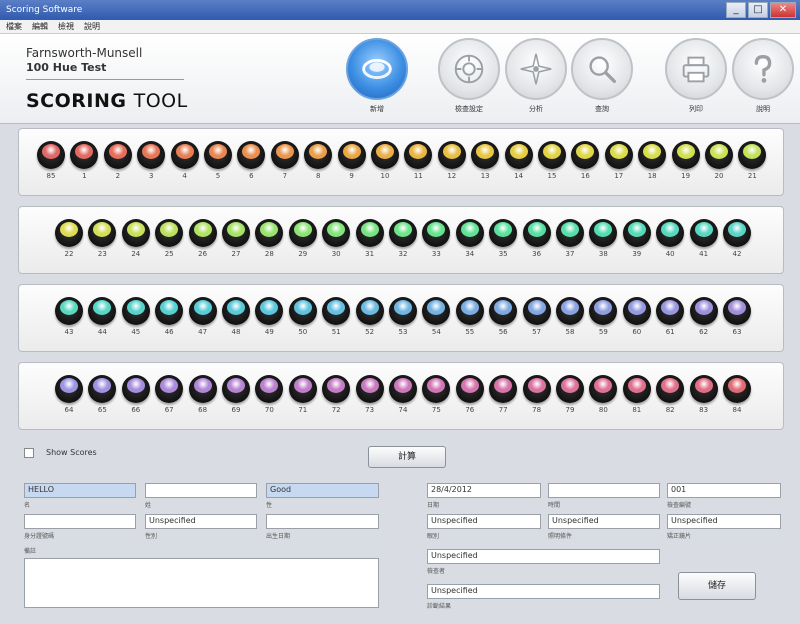 Image resolution: width=800 pixels, height=624 pixels. I want to click on tool-compass-button: 分析, so click(536, 80).